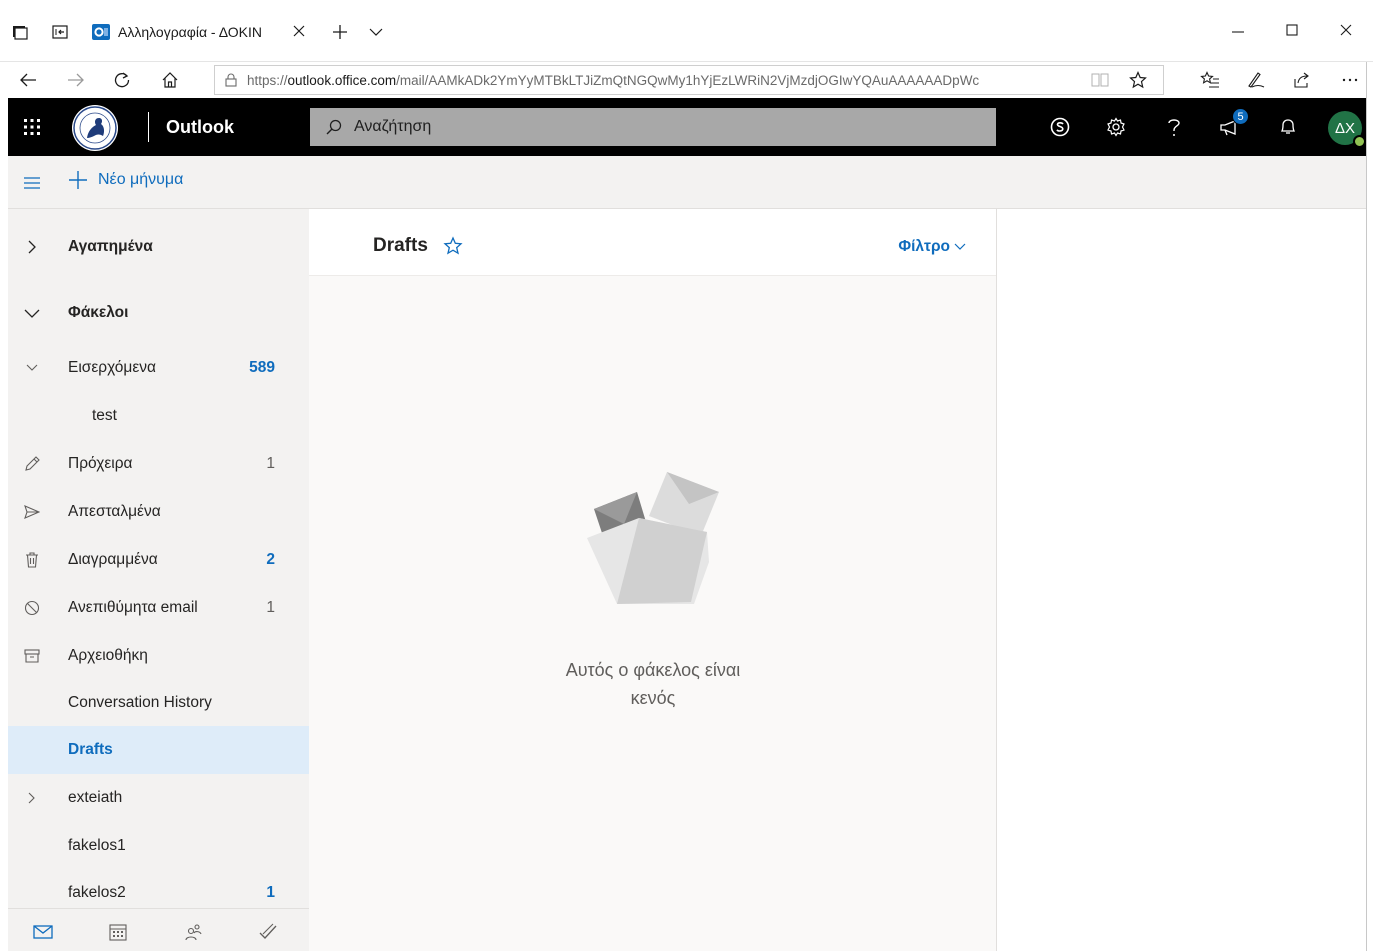  What do you see at coordinates (32, 464) in the screenshot?
I see `pencil-icon` at bounding box center [32, 464].